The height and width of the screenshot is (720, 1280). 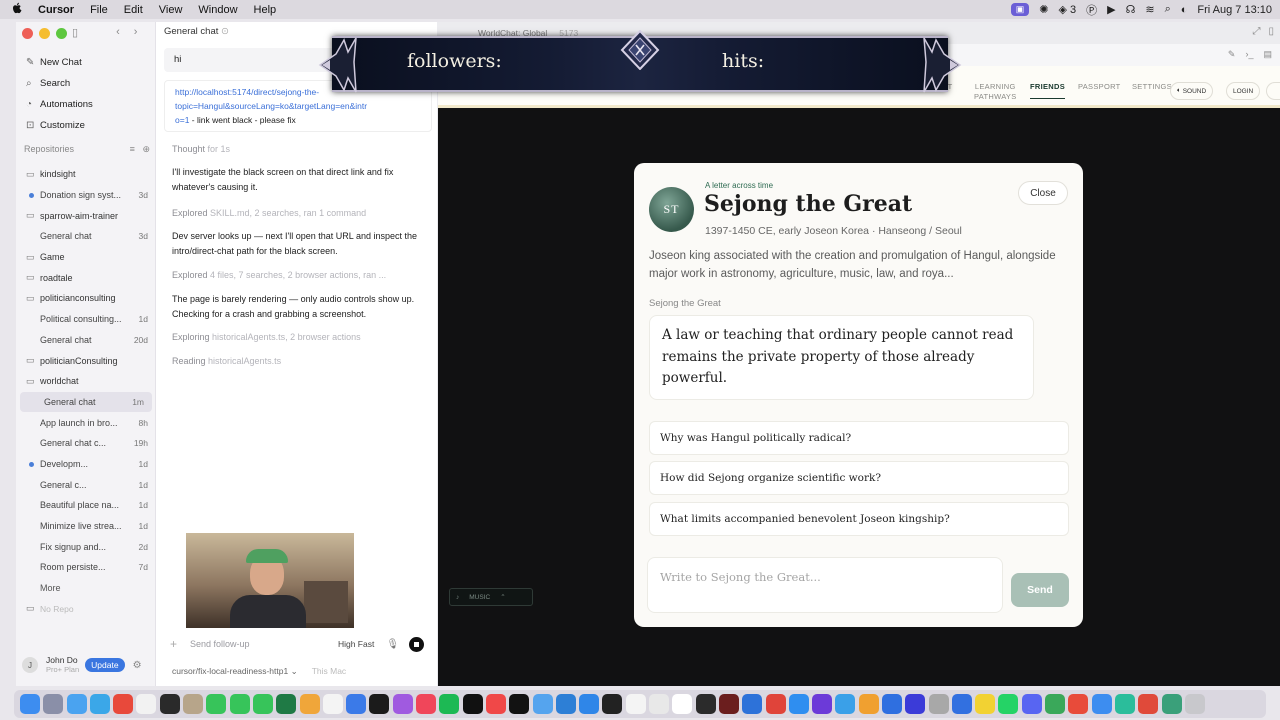 I want to click on app-6-icon, so click(x=891, y=704).